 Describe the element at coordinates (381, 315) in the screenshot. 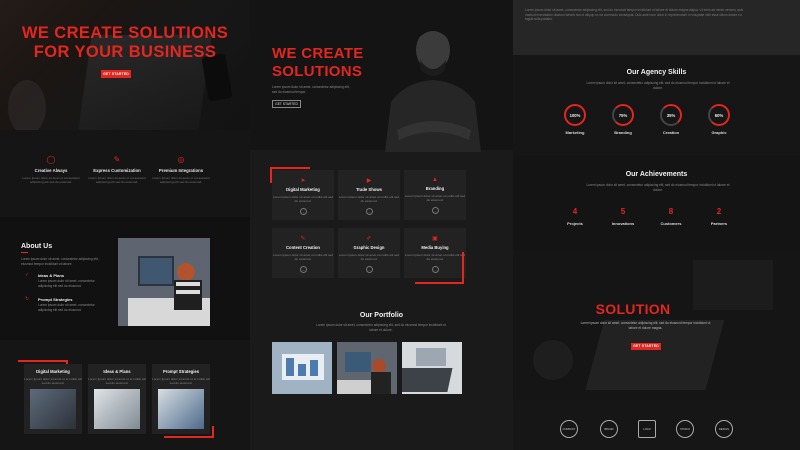

I see `portfolio-title: Our Portfolio` at that location.